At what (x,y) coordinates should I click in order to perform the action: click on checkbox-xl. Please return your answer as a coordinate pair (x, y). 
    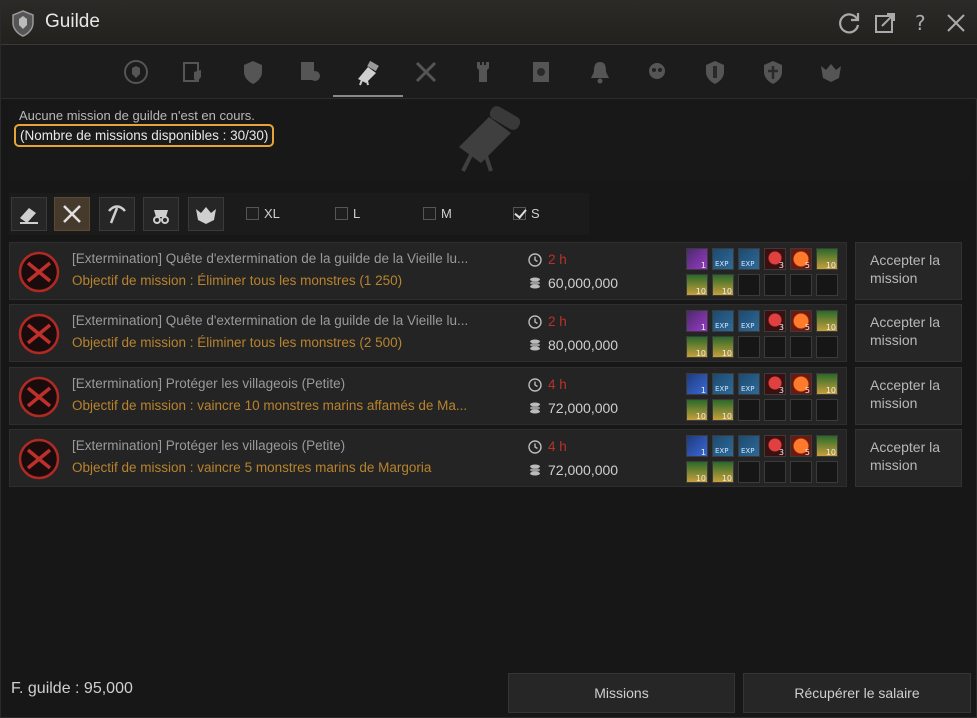
    Looking at the image, I should click on (252, 213).